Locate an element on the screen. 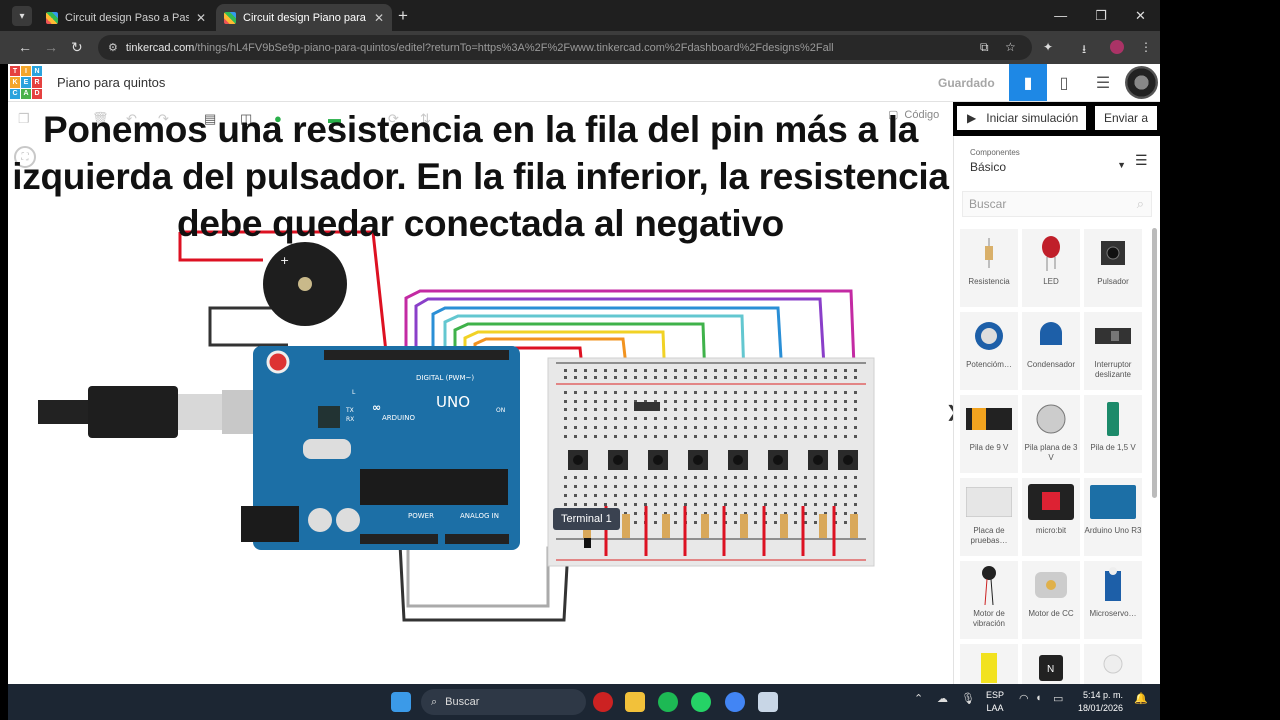  component-tile: Pila plana de 3 V is located at coordinates (1051, 434).